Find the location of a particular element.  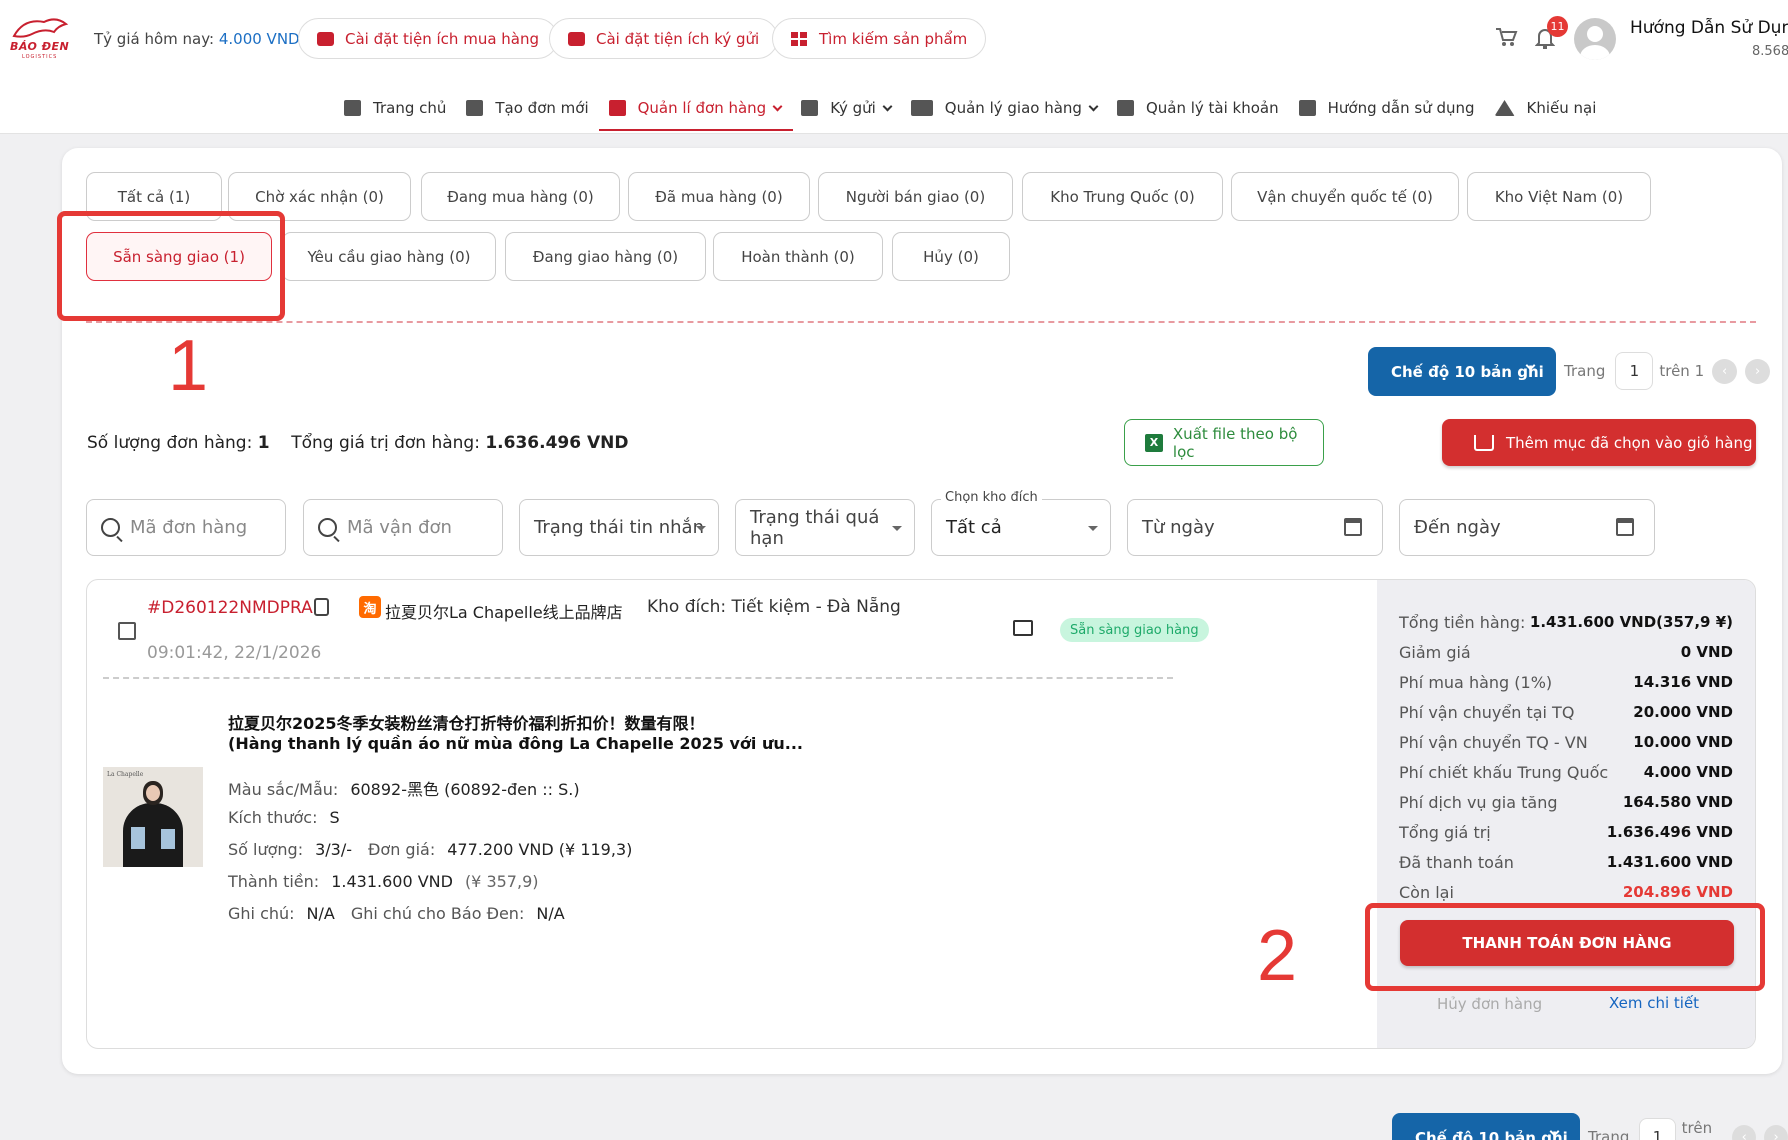

exchange-rate-value: 4.000 VND is located at coordinates (259, 39).